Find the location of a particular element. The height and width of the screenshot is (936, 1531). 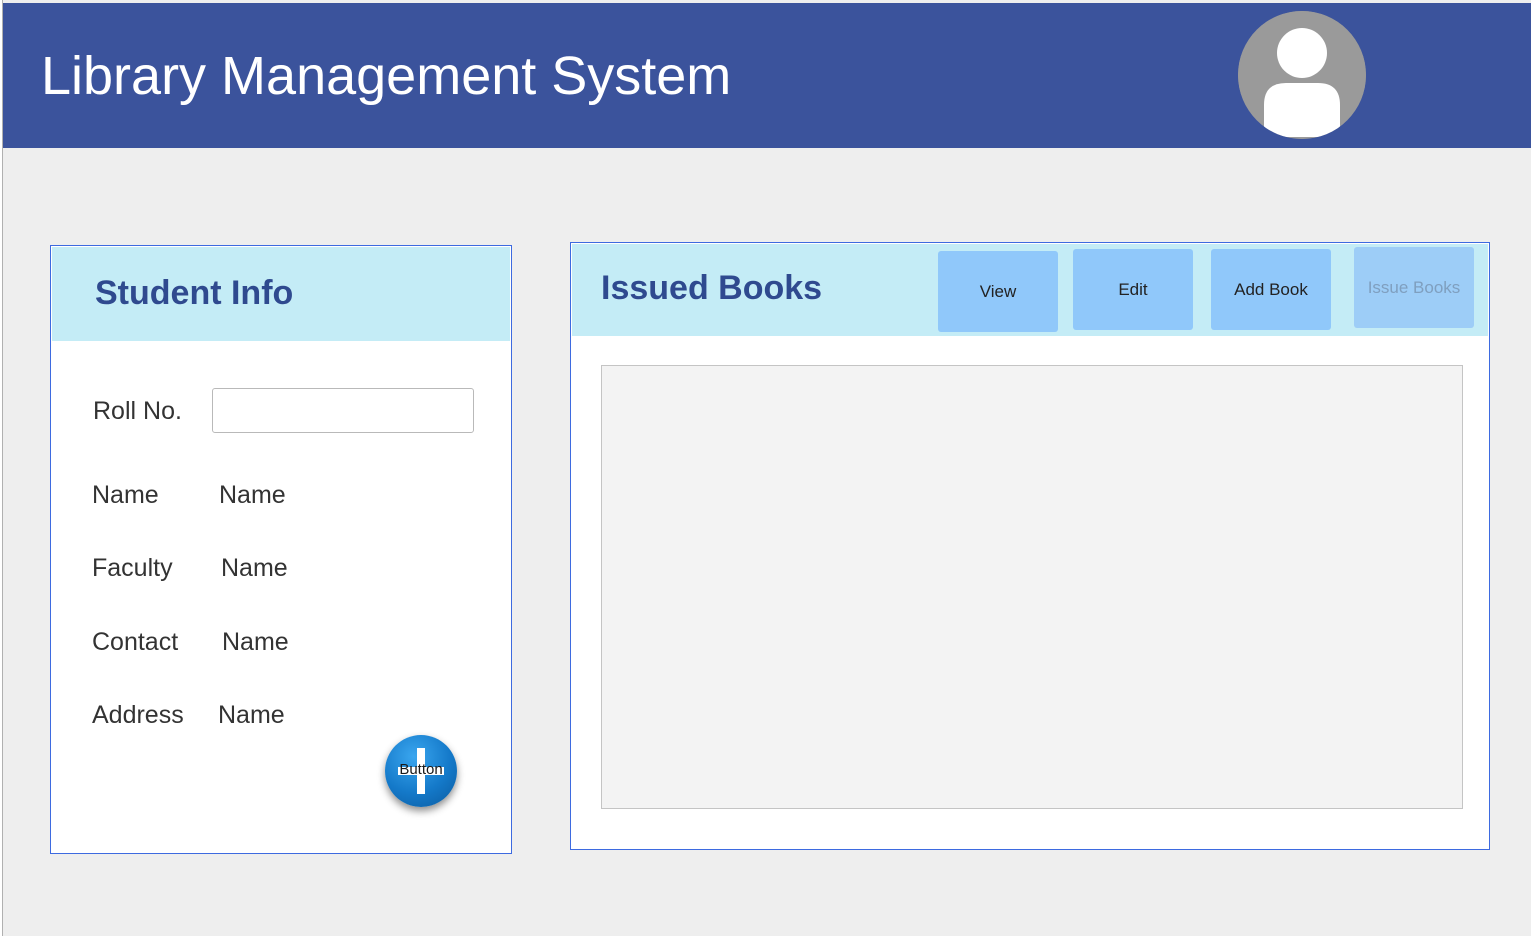

add-book-button: Add Book is located at coordinates (1271, 289).